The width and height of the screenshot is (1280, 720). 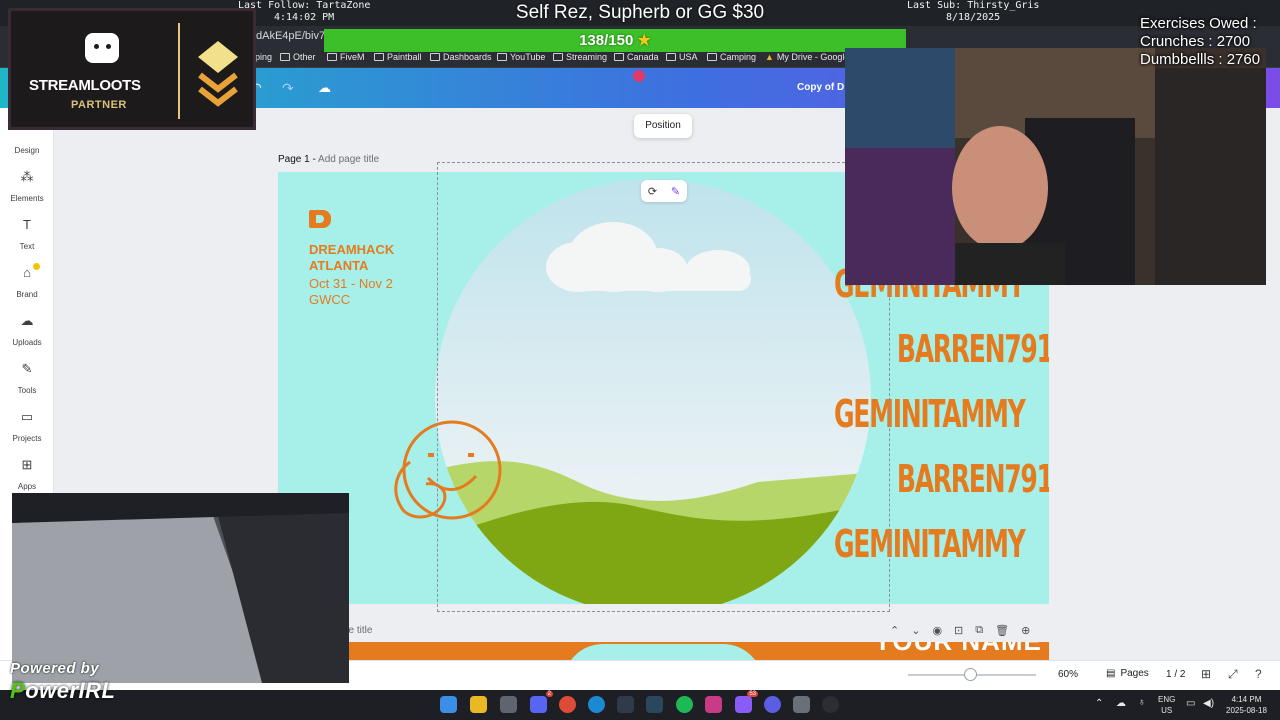 What do you see at coordinates (1025, 630) in the screenshot?
I see `add-page-icon: ⊕` at bounding box center [1025, 630].